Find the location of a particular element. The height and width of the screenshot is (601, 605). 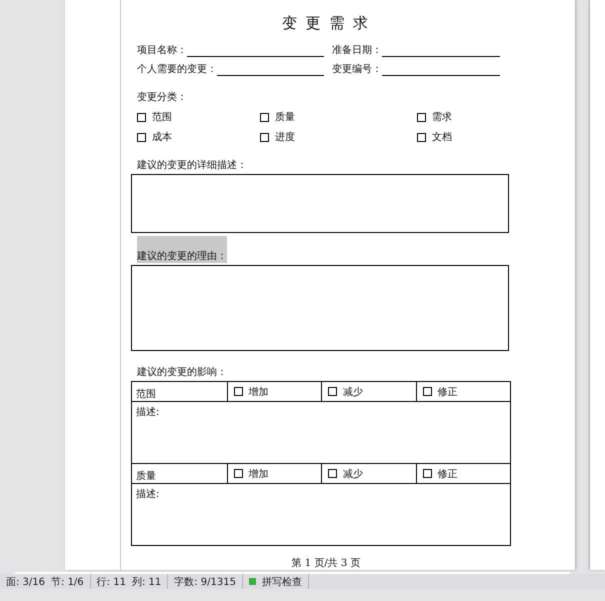

field-label: 变更编号： is located at coordinates (357, 69).